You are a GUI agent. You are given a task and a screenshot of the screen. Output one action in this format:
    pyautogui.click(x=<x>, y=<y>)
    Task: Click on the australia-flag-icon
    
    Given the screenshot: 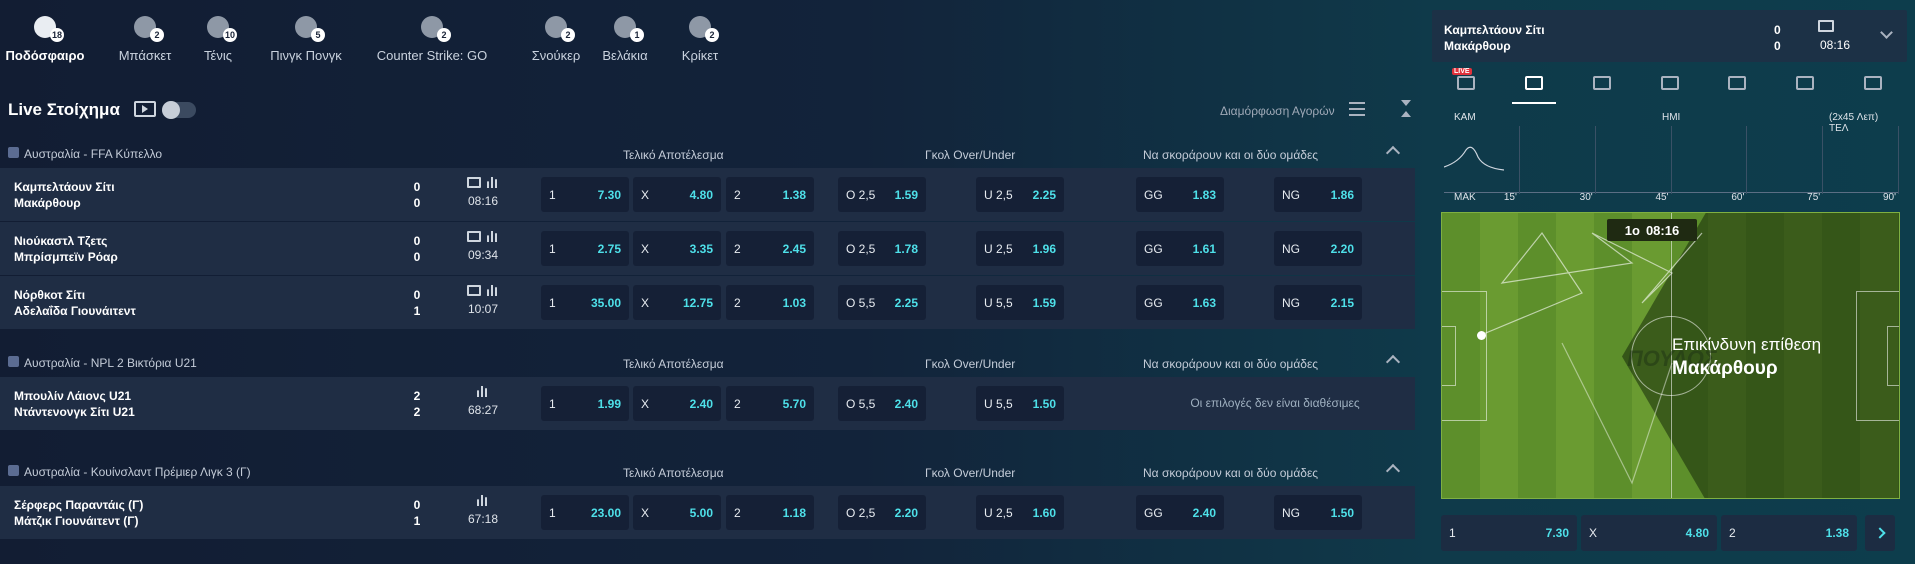 What is the action you would take?
    pyautogui.click(x=13, y=152)
    